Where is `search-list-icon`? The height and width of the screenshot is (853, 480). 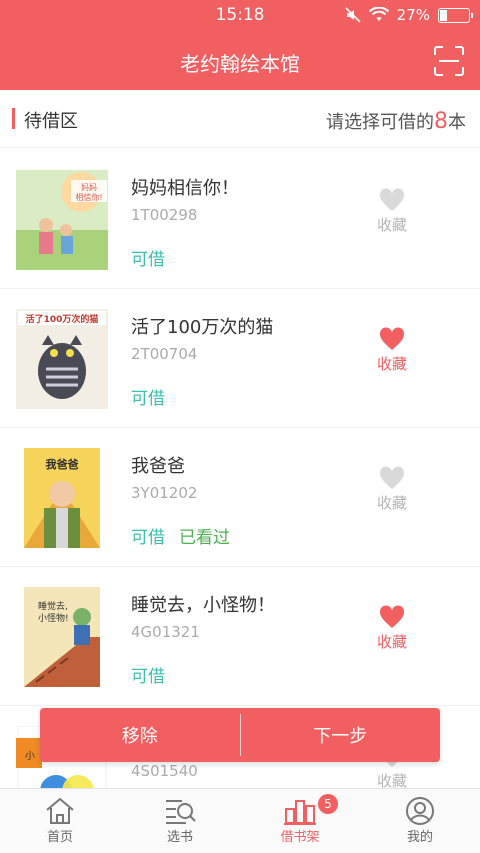 search-list-icon is located at coordinates (181, 812).